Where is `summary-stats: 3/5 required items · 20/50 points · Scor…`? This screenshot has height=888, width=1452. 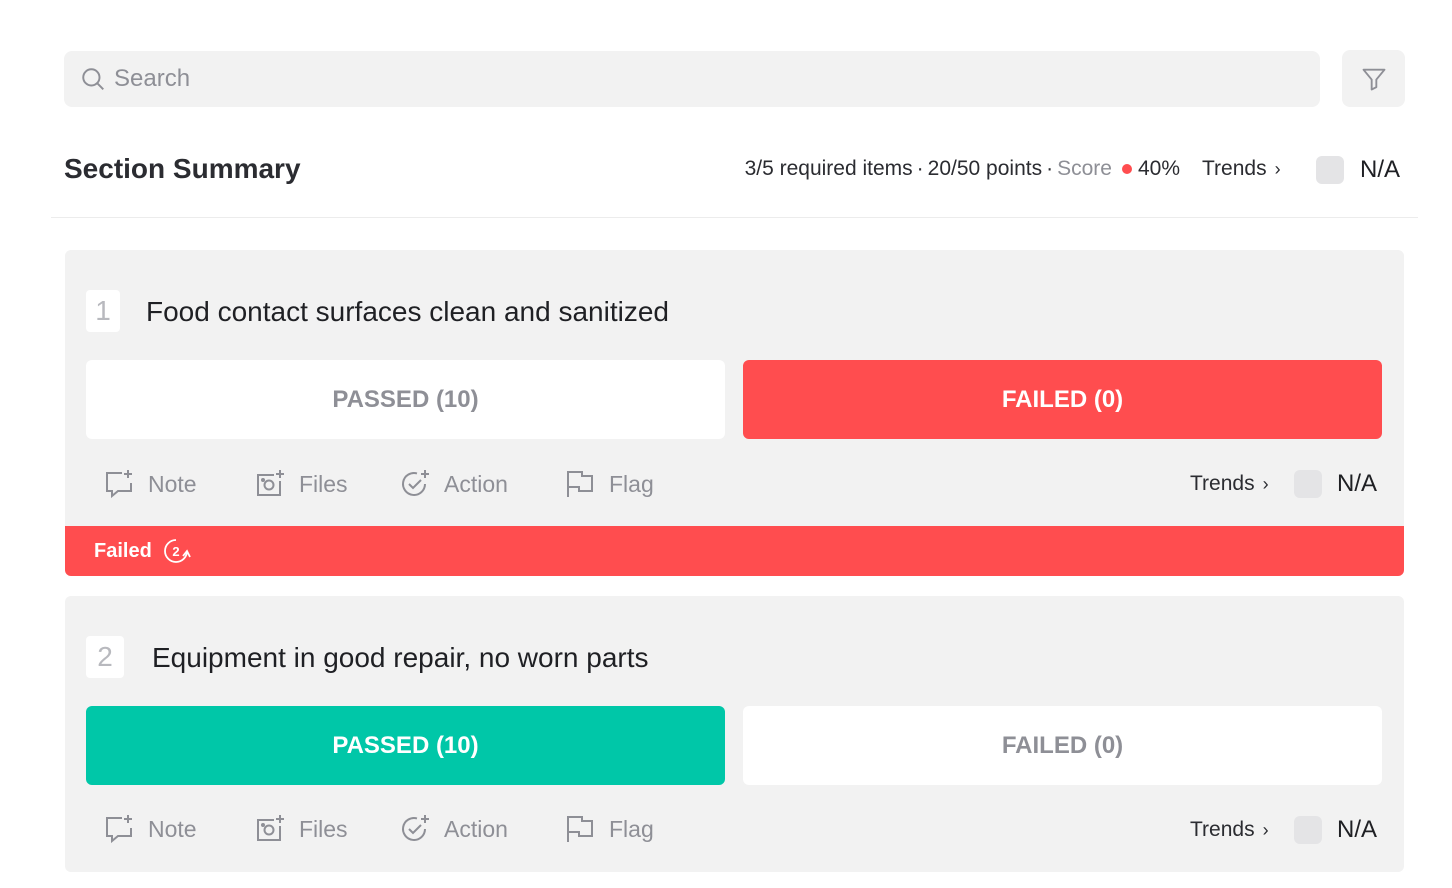 summary-stats: 3/5 required items · 20/50 points · Scor… is located at coordinates (962, 169).